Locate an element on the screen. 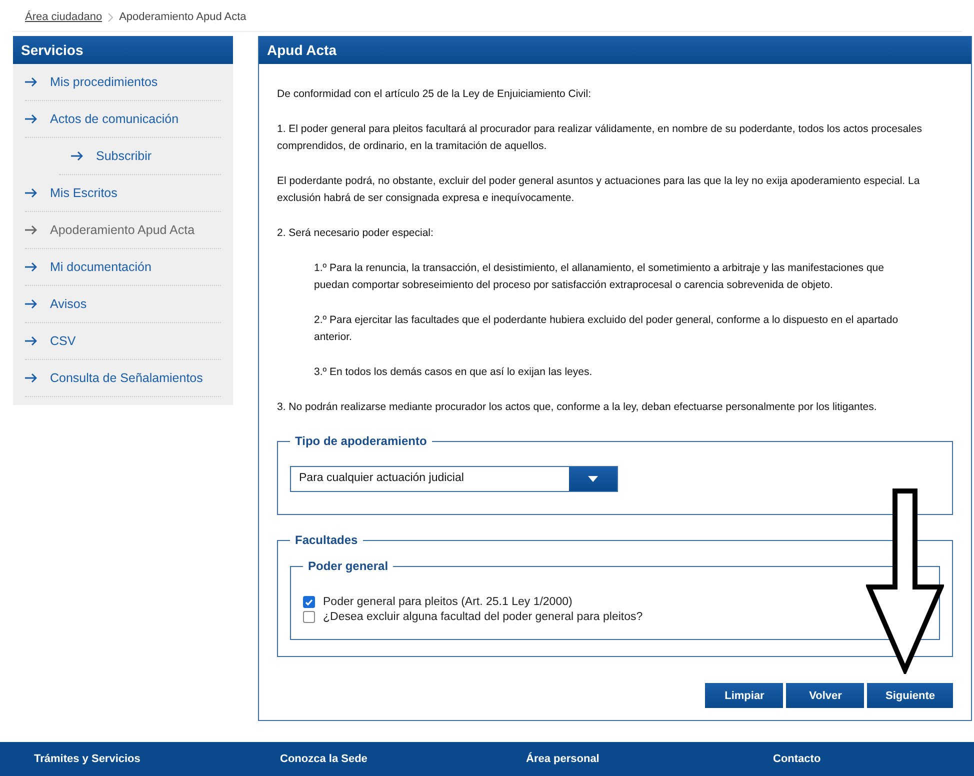 The width and height of the screenshot is (974, 776). form-button: Limpiar is located at coordinates (744, 695).